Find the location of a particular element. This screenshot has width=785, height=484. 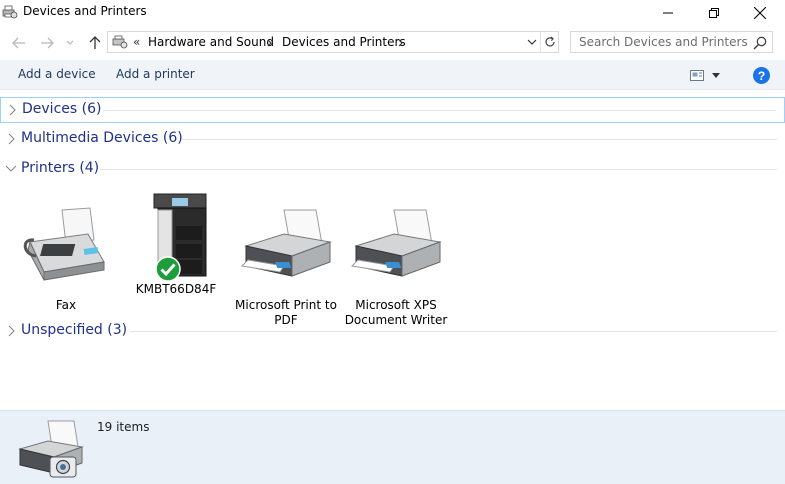

command-bar: Add a device Add a printer ? is located at coordinates (392, 75).